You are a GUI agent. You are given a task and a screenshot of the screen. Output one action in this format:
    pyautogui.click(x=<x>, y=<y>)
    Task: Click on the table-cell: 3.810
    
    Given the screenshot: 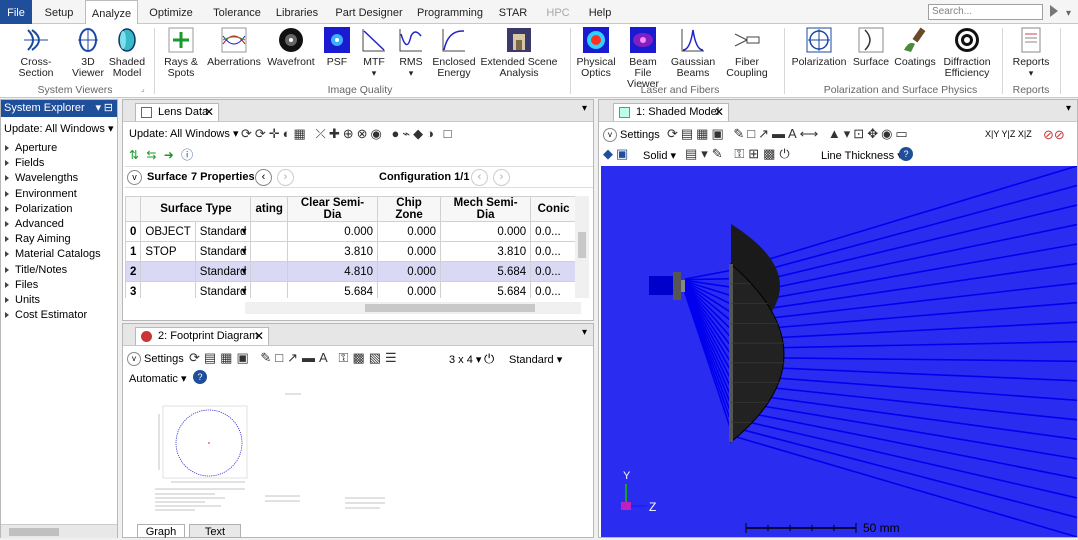 What is the action you would take?
    pyautogui.click(x=486, y=251)
    